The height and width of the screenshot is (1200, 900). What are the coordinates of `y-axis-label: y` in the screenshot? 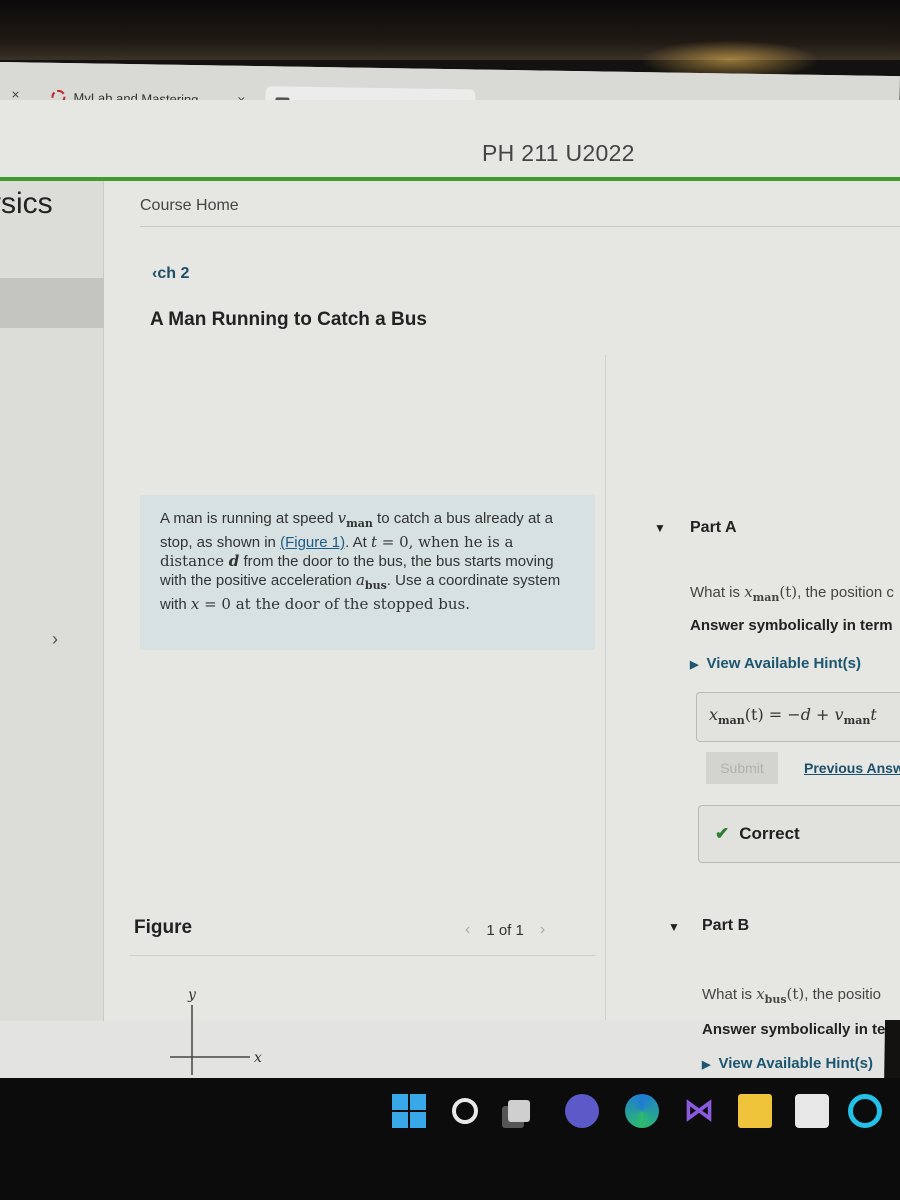 It's located at (192, 995).